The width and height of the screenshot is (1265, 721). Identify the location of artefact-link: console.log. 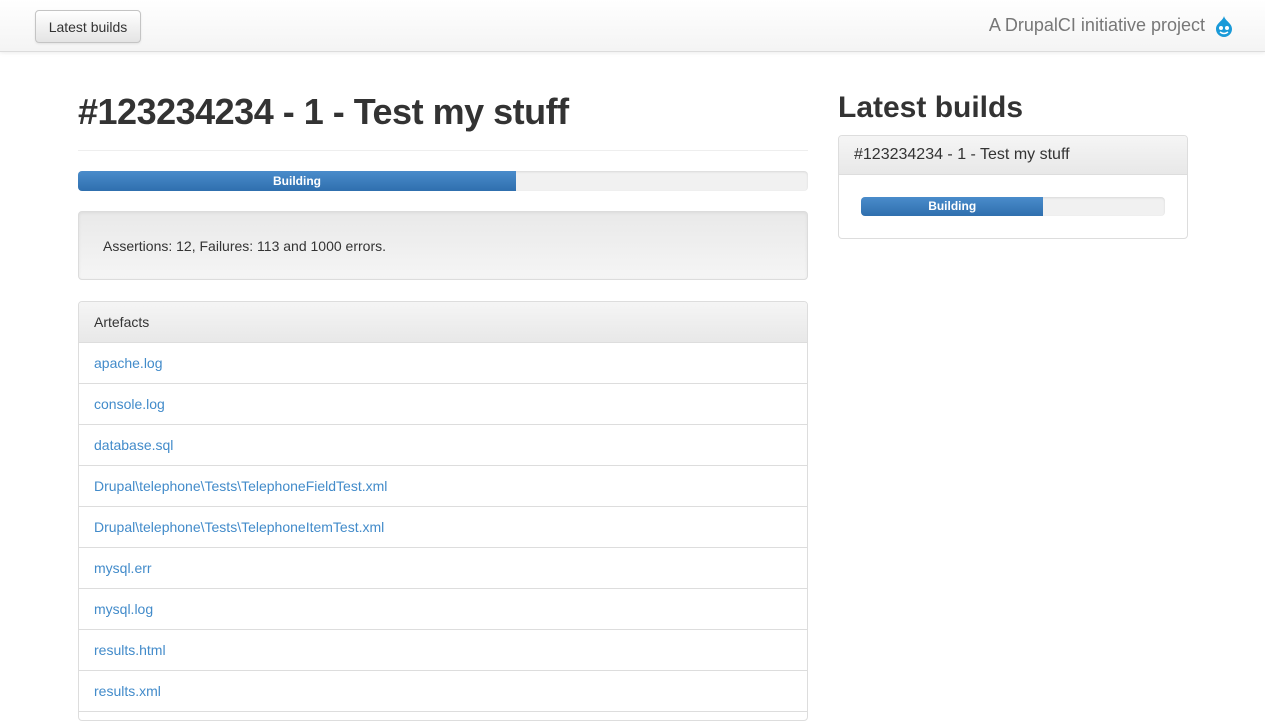
(129, 404).